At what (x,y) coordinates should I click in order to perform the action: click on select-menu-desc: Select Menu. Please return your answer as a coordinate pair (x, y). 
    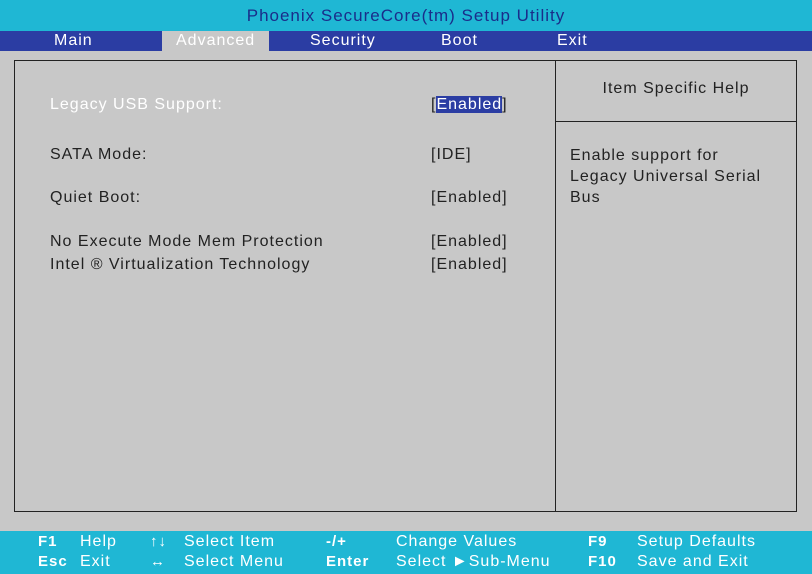
    Looking at the image, I should click on (234, 561).